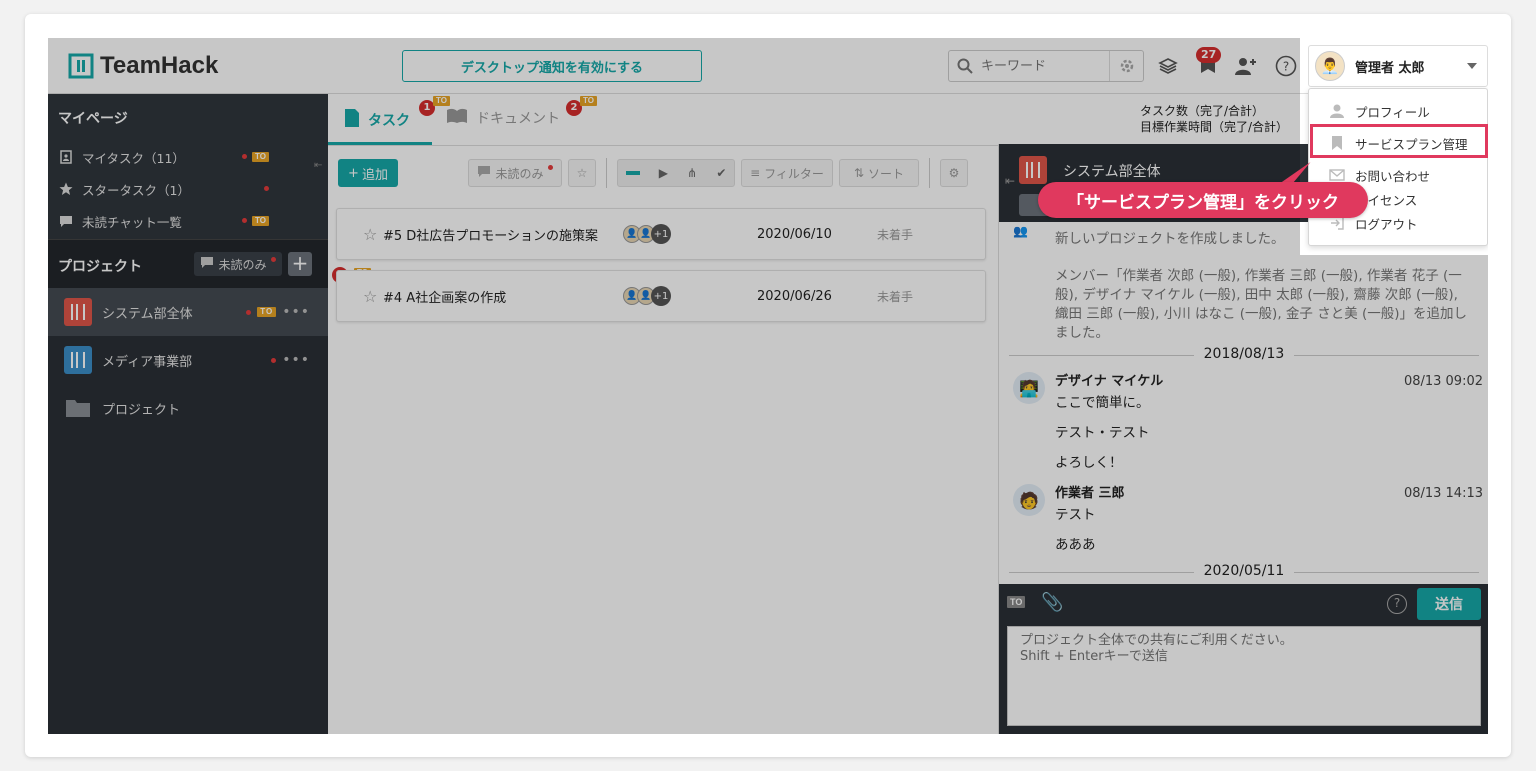 This screenshot has height=771, width=1536. I want to click on add-task-button: + 追加, so click(368, 173).